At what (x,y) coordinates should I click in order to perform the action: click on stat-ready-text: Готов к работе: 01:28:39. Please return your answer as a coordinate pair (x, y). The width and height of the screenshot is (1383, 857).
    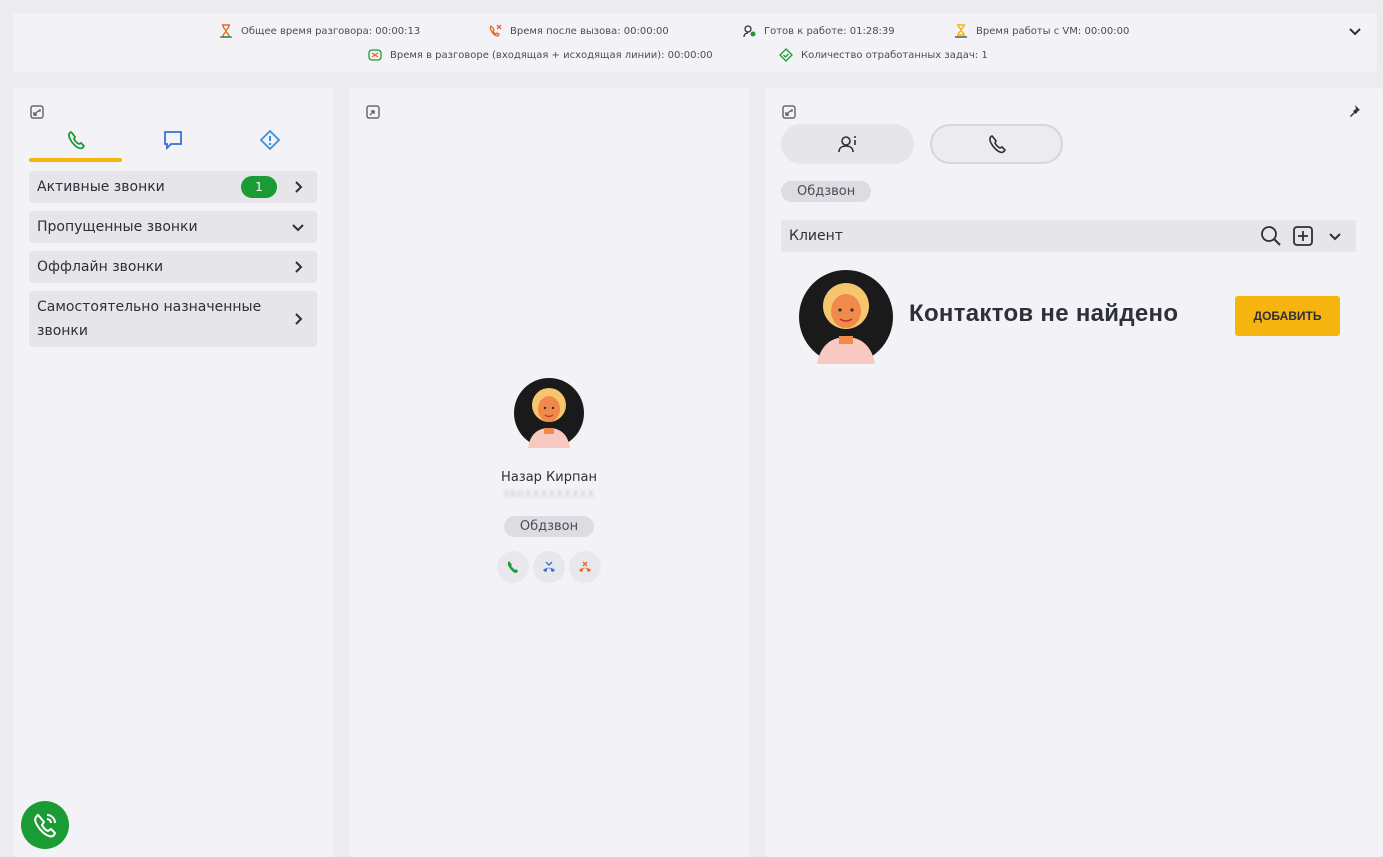
    Looking at the image, I should click on (829, 31).